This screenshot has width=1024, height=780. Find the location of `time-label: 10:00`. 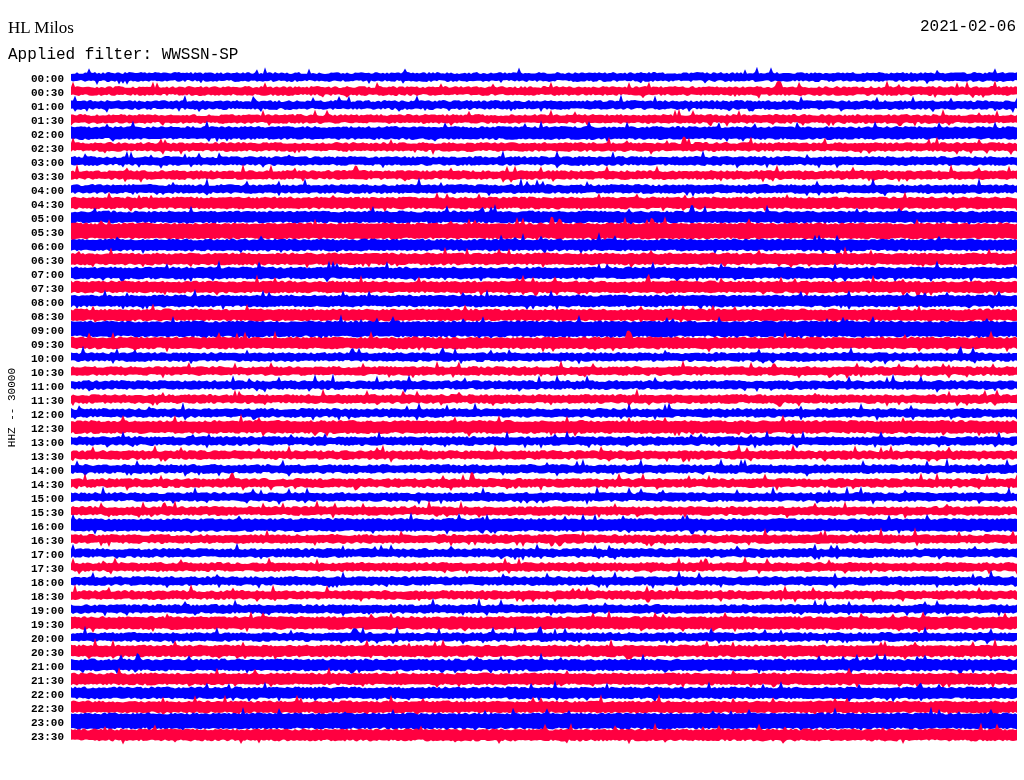

time-label: 10:00 is located at coordinates (47, 359).